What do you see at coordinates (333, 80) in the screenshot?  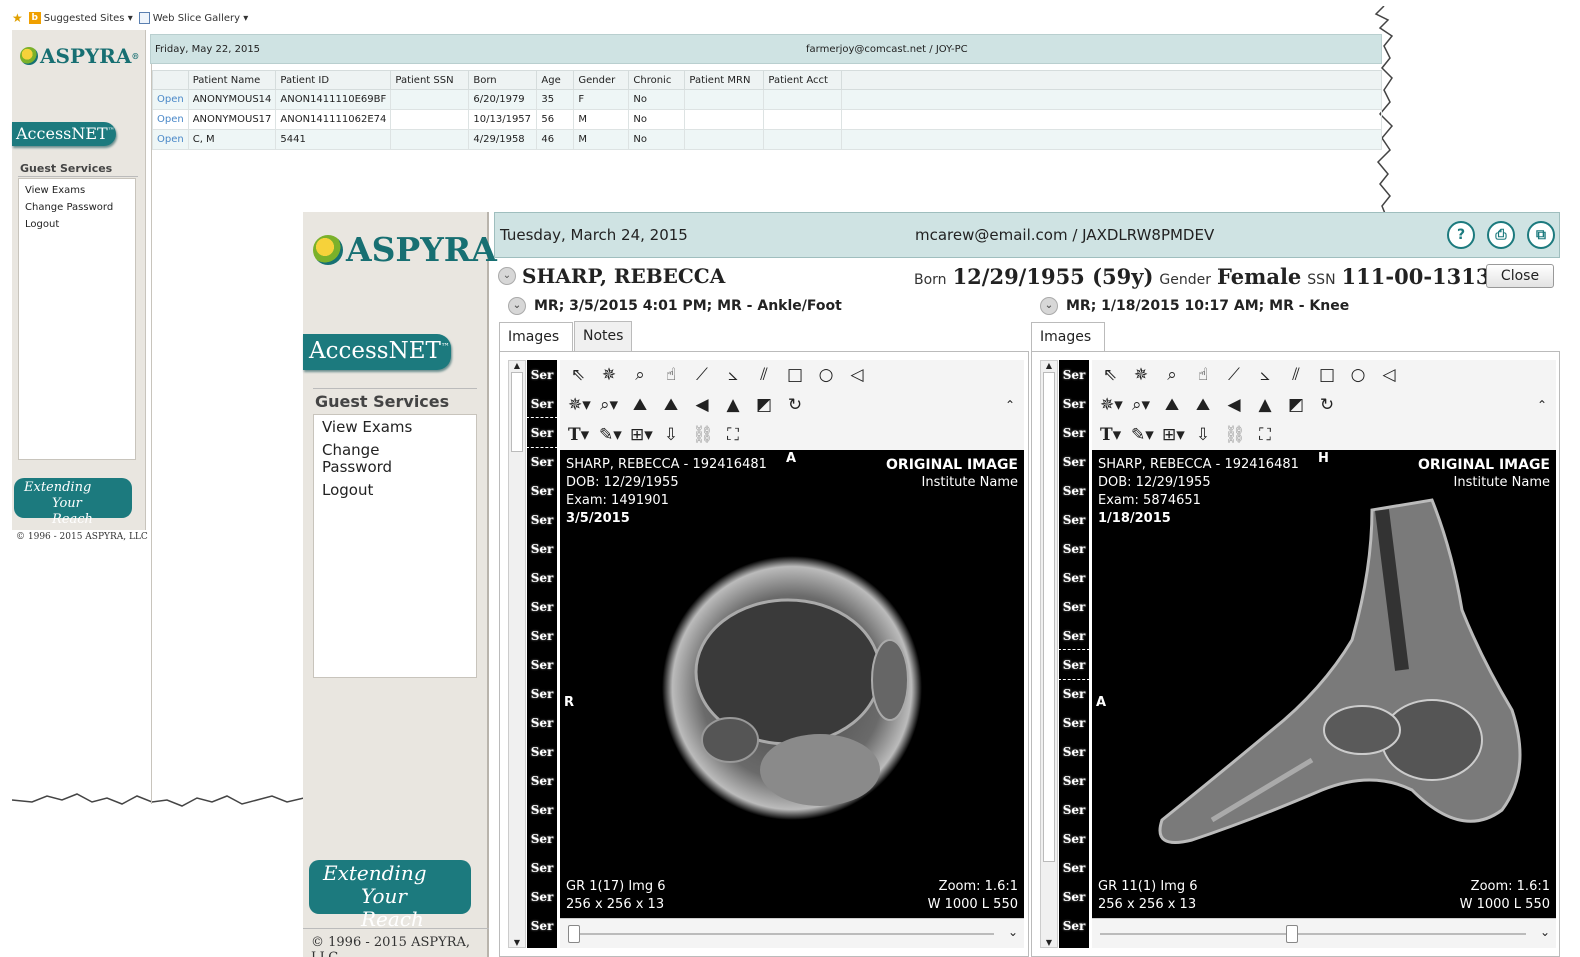 I see `col-patient-id: Patient ID` at bounding box center [333, 80].